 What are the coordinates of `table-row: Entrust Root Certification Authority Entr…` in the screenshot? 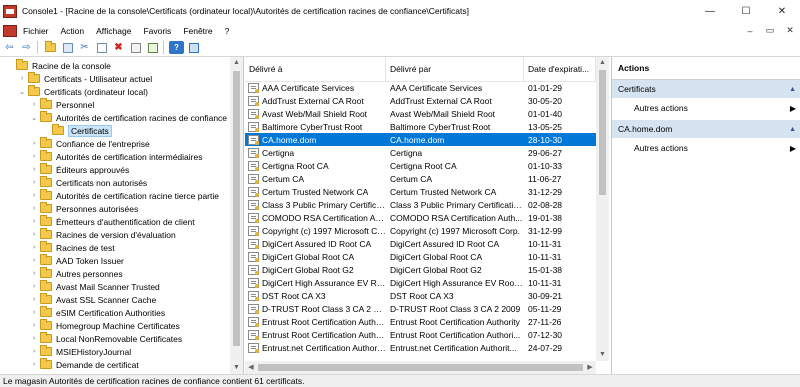 It's located at (420, 321).